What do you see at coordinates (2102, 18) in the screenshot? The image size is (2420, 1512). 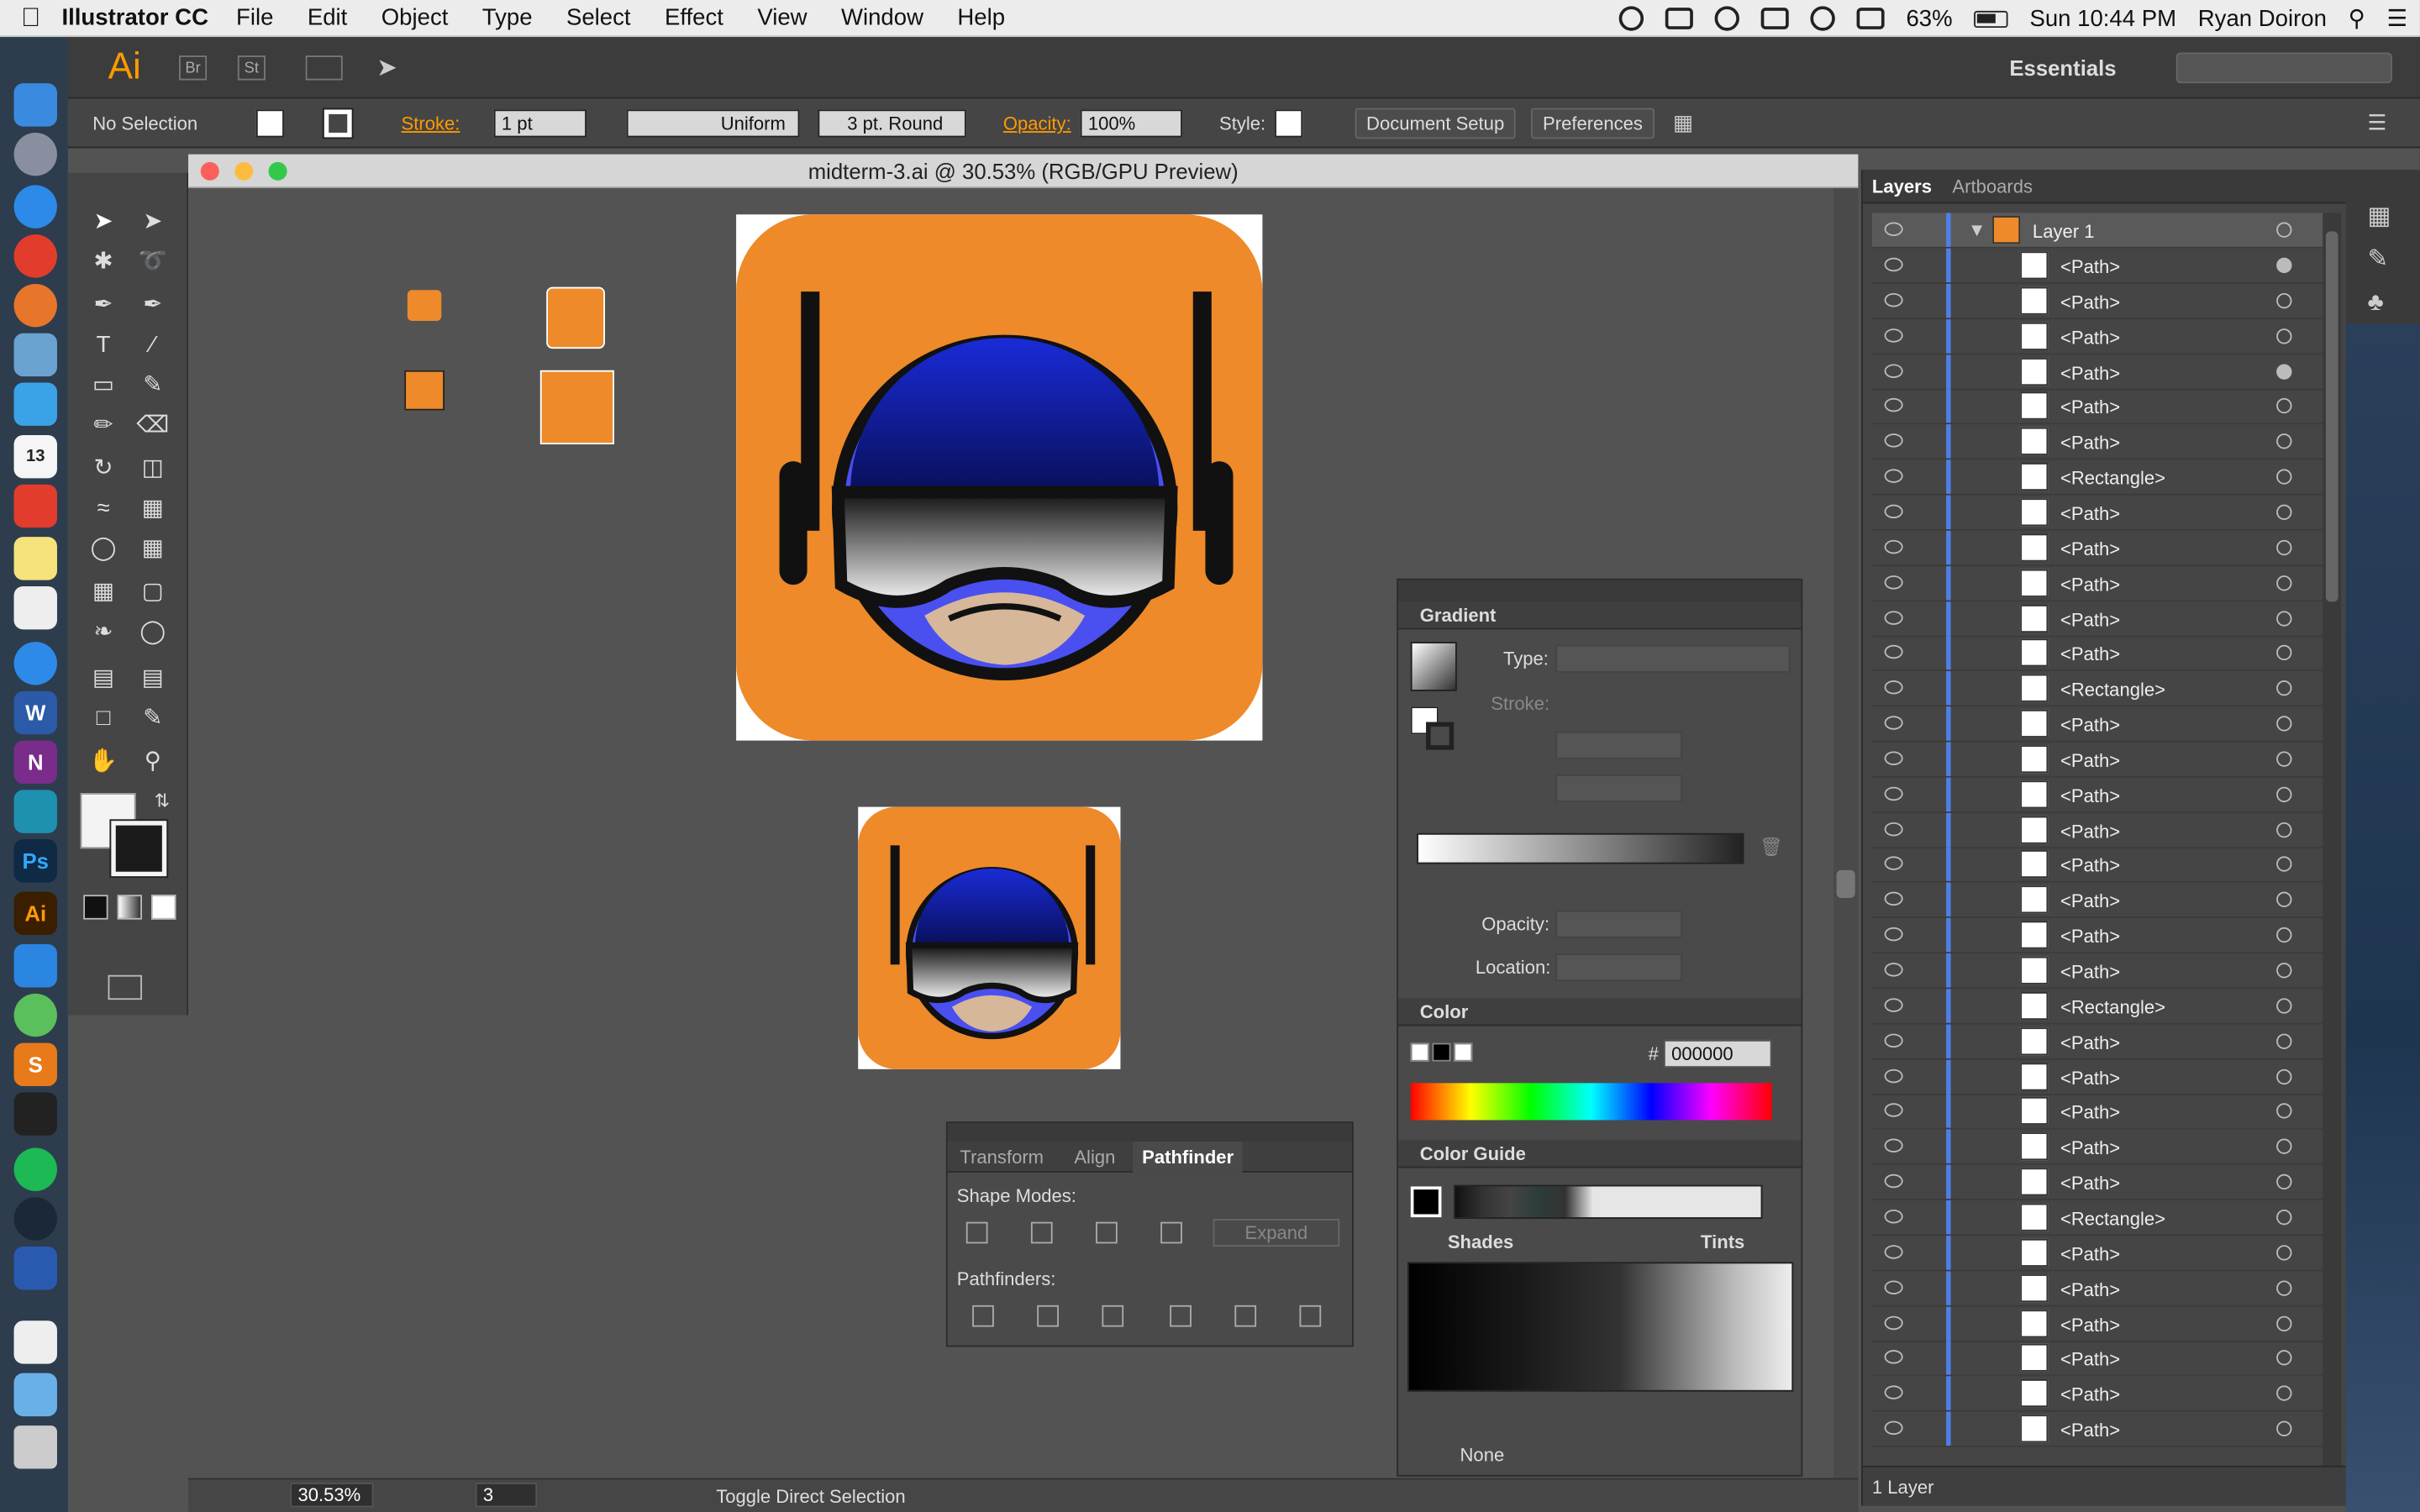 I see `clock: Sun 10:44 PM` at bounding box center [2102, 18].